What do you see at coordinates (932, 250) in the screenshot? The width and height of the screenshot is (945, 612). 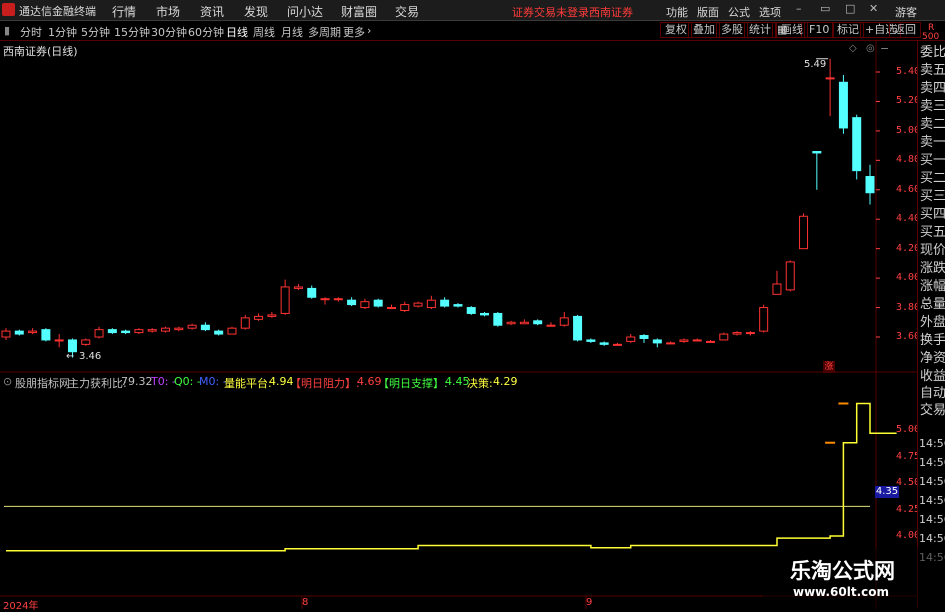 I see `quote-field-label: 现价` at bounding box center [932, 250].